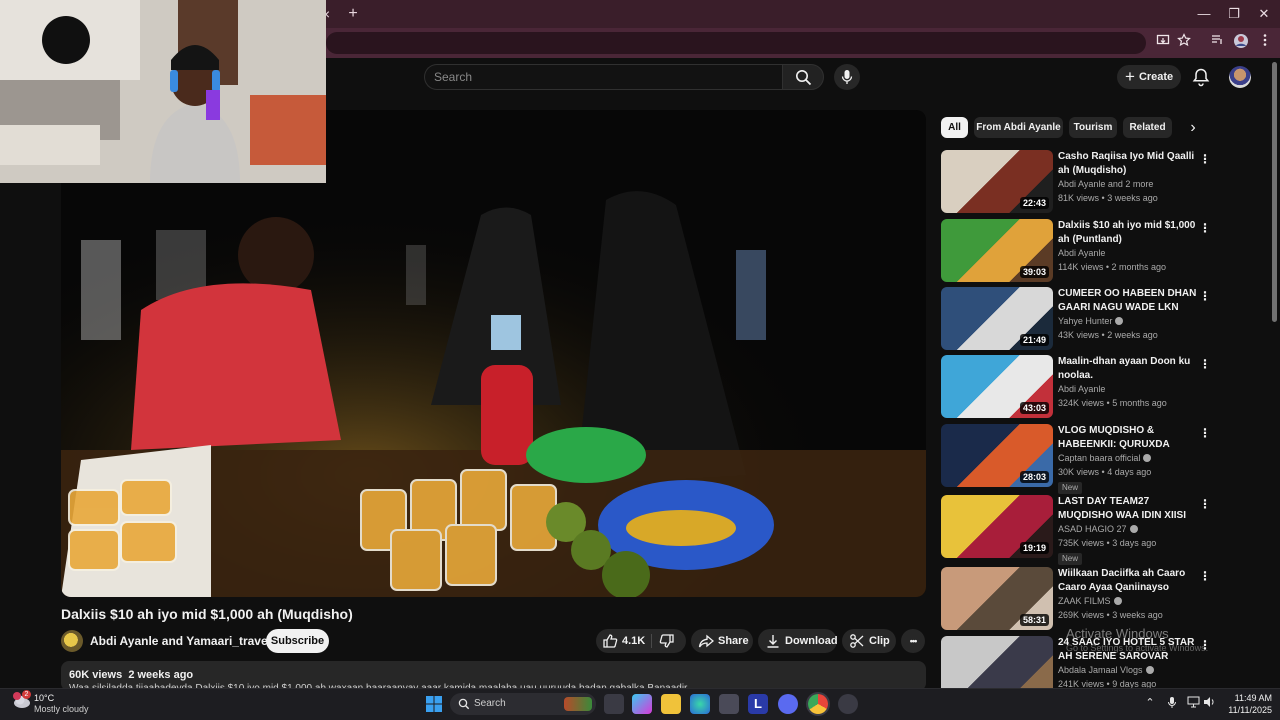 This screenshot has height=720, width=1280. Describe the element at coordinates (434, 704) in the screenshot. I see `windows-start-icon` at that location.